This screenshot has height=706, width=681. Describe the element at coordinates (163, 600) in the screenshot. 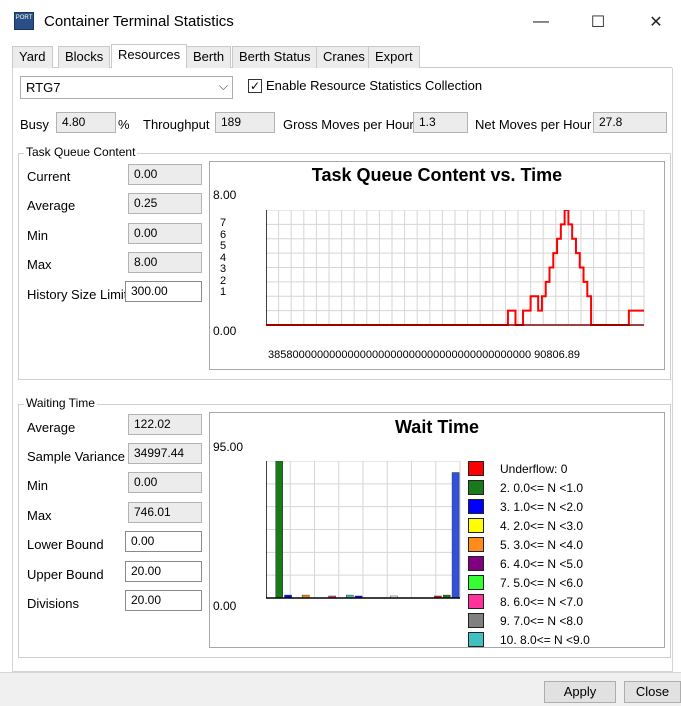

I see `divisions-input: 20.00` at that location.